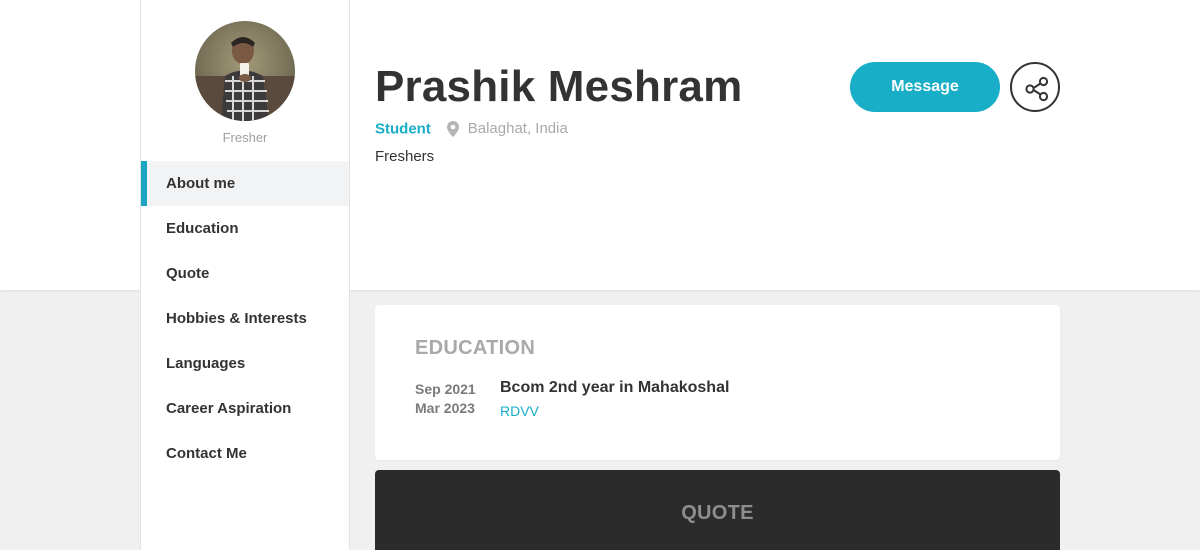  I want to click on education-school-link: RDVV, so click(519, 411).